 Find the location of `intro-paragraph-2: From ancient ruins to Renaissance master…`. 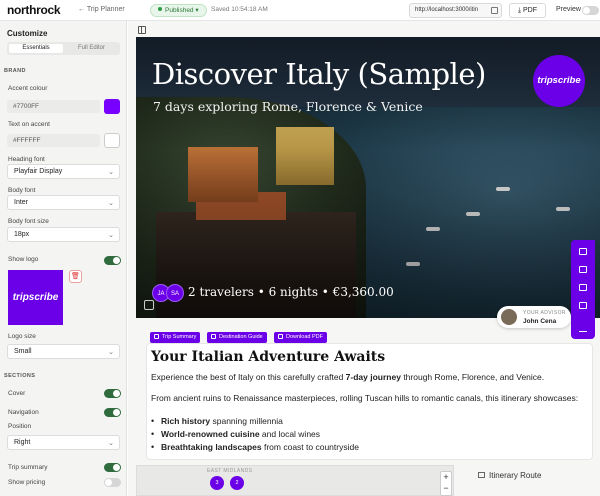

intro-paragraph-2: From ancient ruins to Renaissance master… is located at coordinates (365, 398).